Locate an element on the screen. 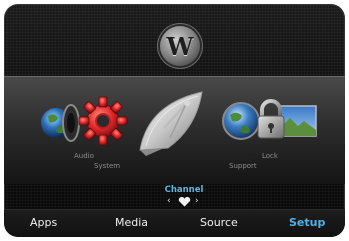  logo-letter: W is located at coordinates (180, 46).